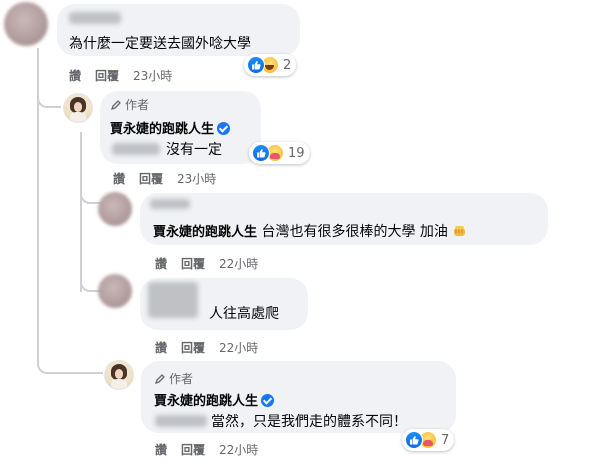 Image resolution: width=597 pixels, height=465 pixels. Describe the element at coordinates (344, 219) in the screenshot. I see `comment-bubble: 賈永婕的跑跳人生 台灣也有很多很棒的大學 加油` at that location.